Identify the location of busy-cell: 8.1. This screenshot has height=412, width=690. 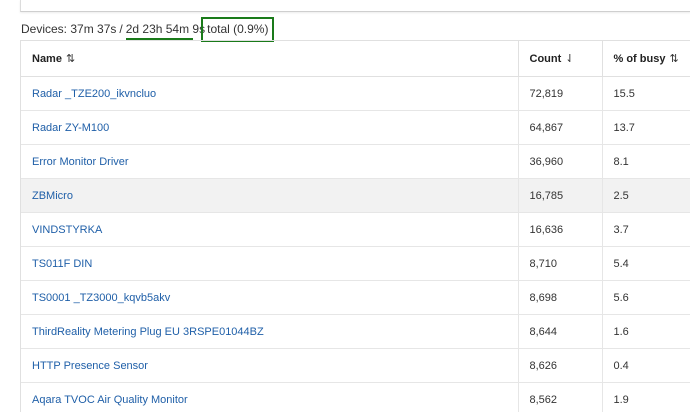
(646, 161).